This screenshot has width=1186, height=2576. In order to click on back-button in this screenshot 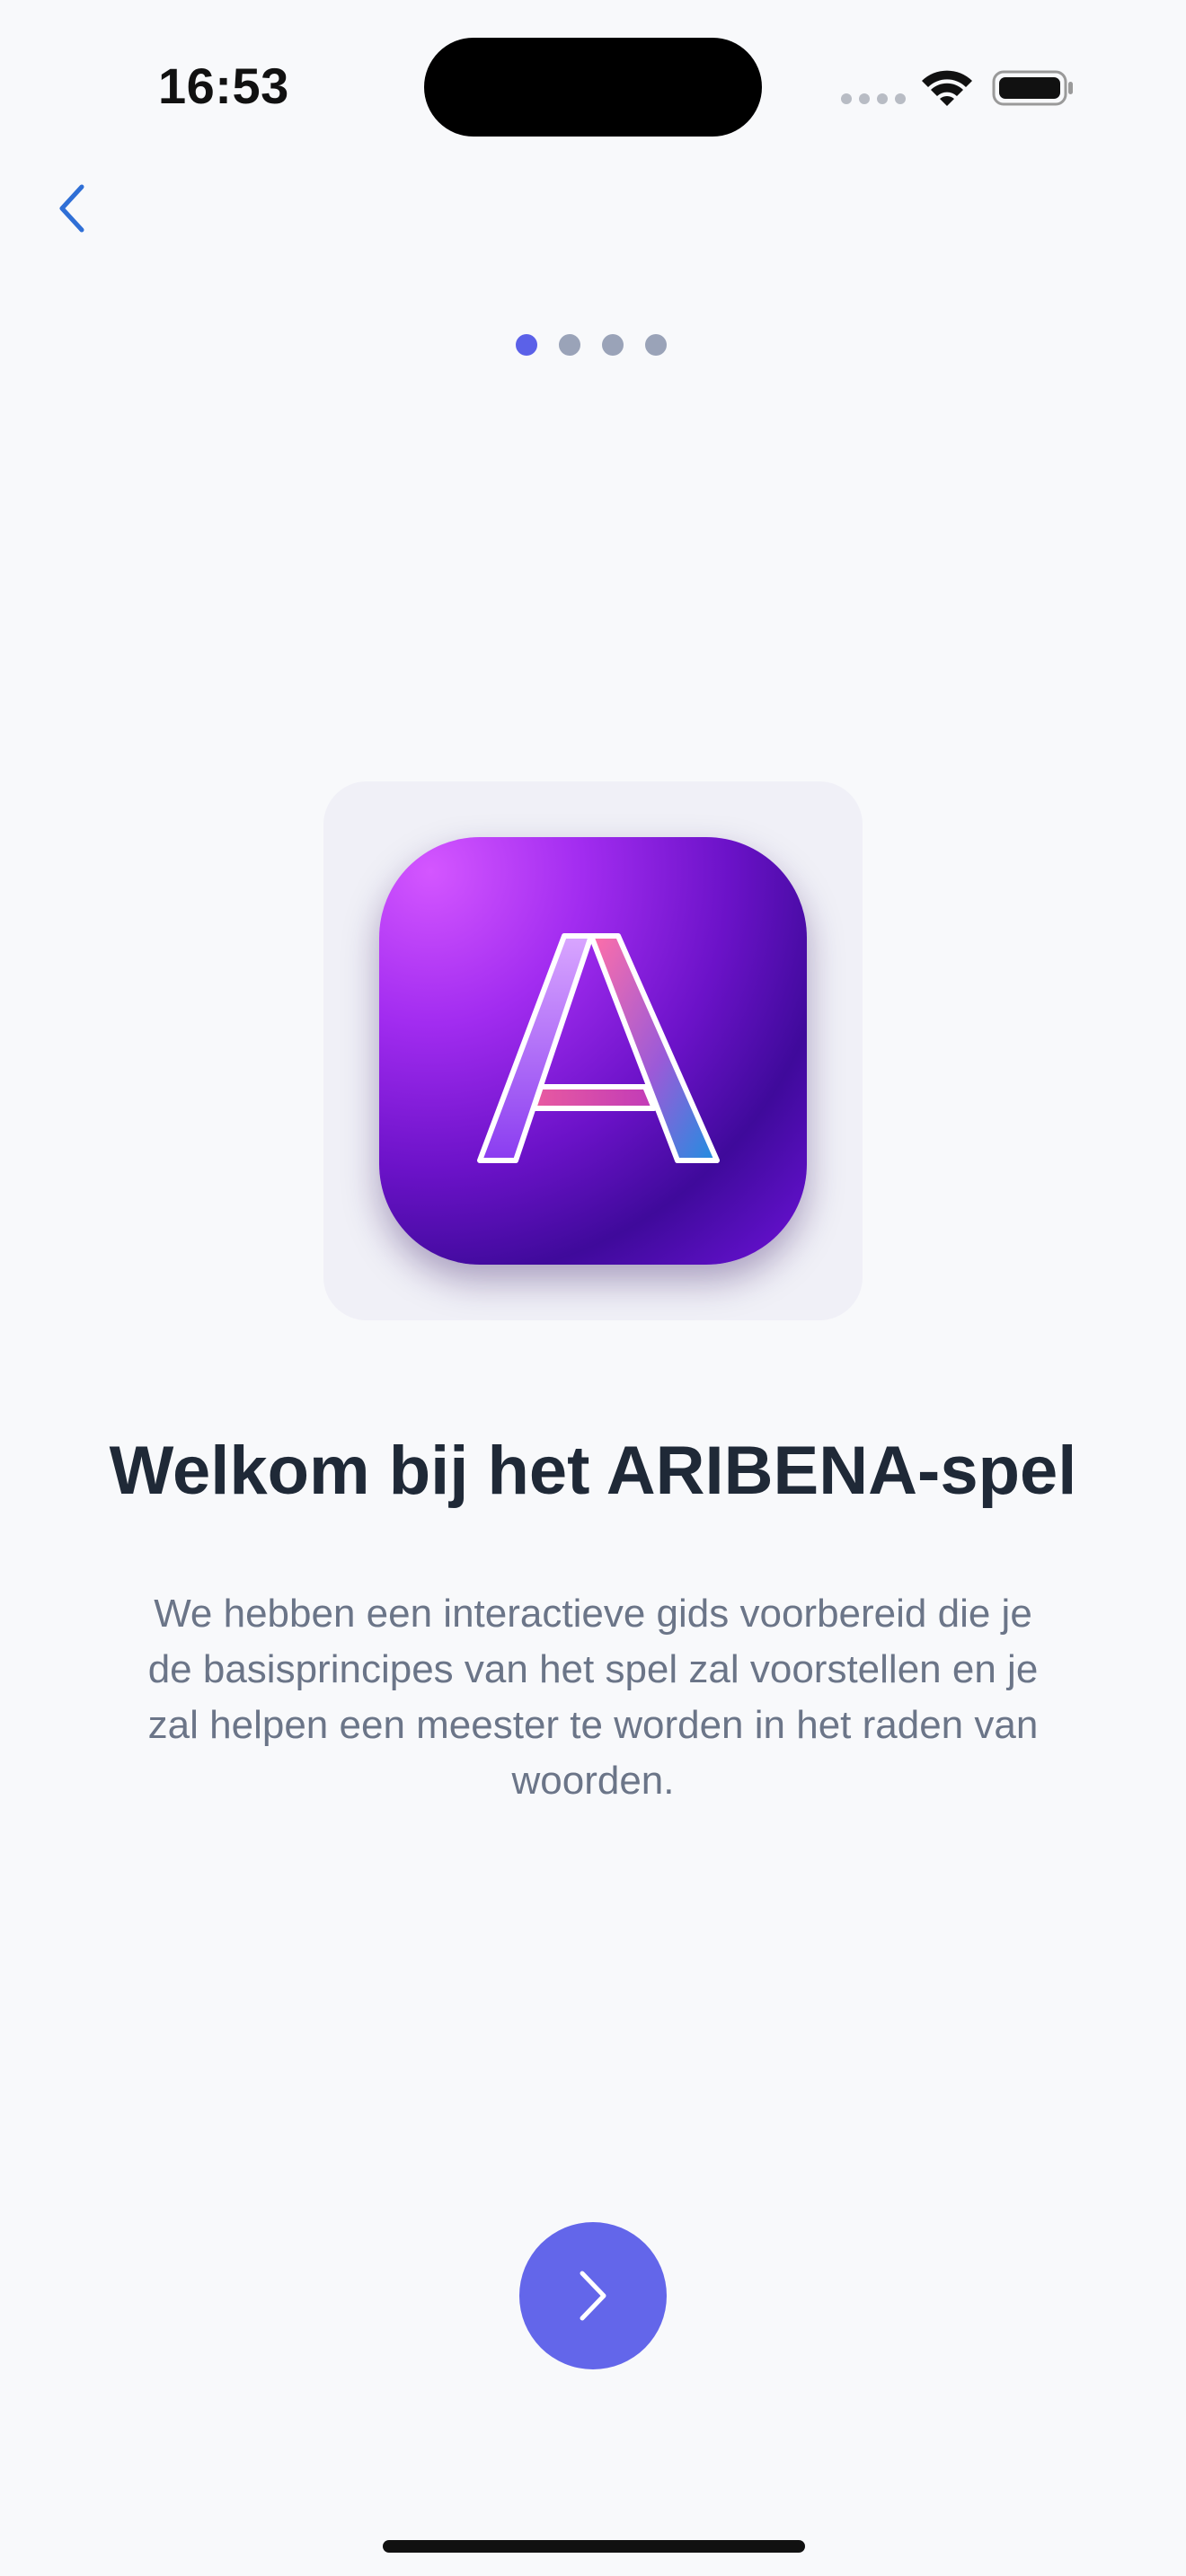, I will do `click(72, 208)`.